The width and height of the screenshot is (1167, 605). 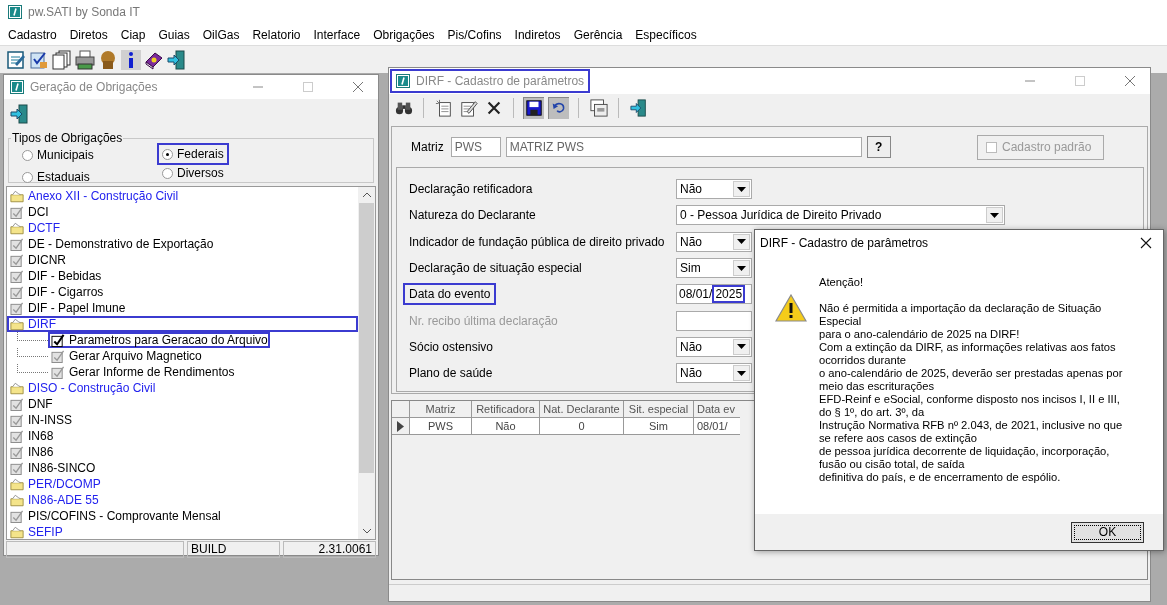 I want to click on field-label: Plano de saúde, so click(x=451, y=374).